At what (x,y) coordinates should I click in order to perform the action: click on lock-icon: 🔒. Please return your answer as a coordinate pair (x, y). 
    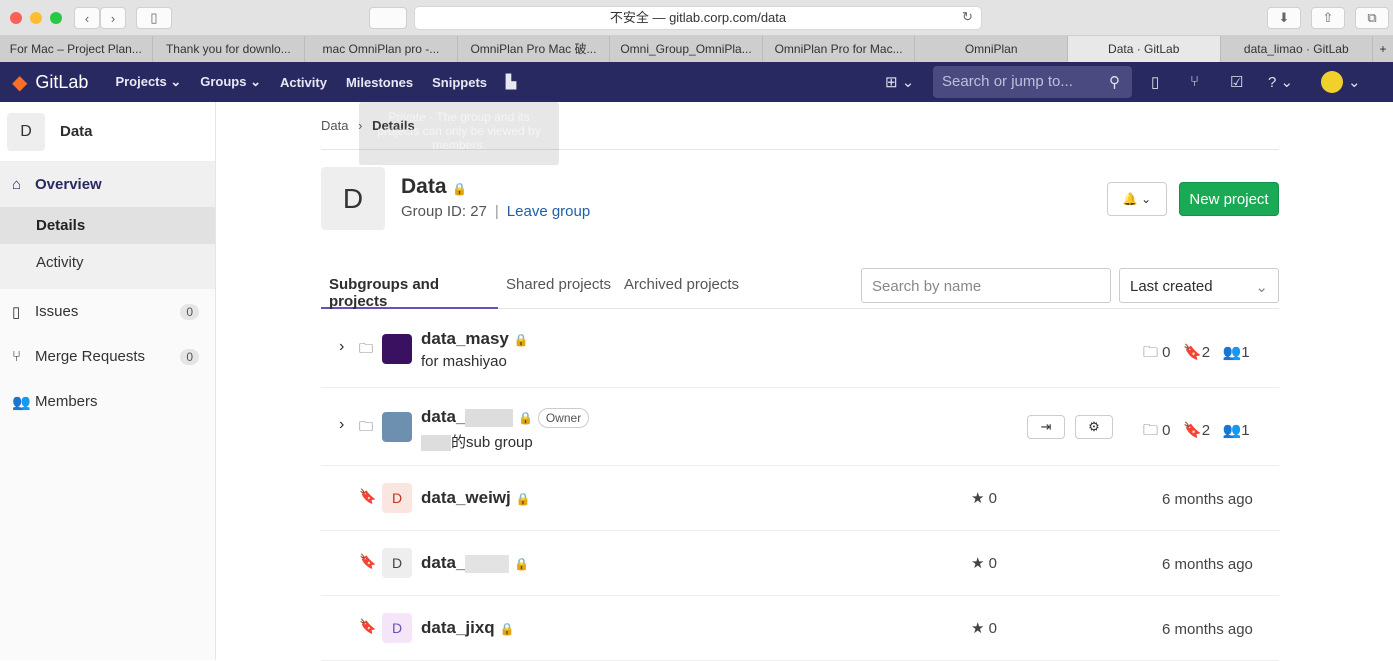
    Looking at the image, I should click on (507, 629).